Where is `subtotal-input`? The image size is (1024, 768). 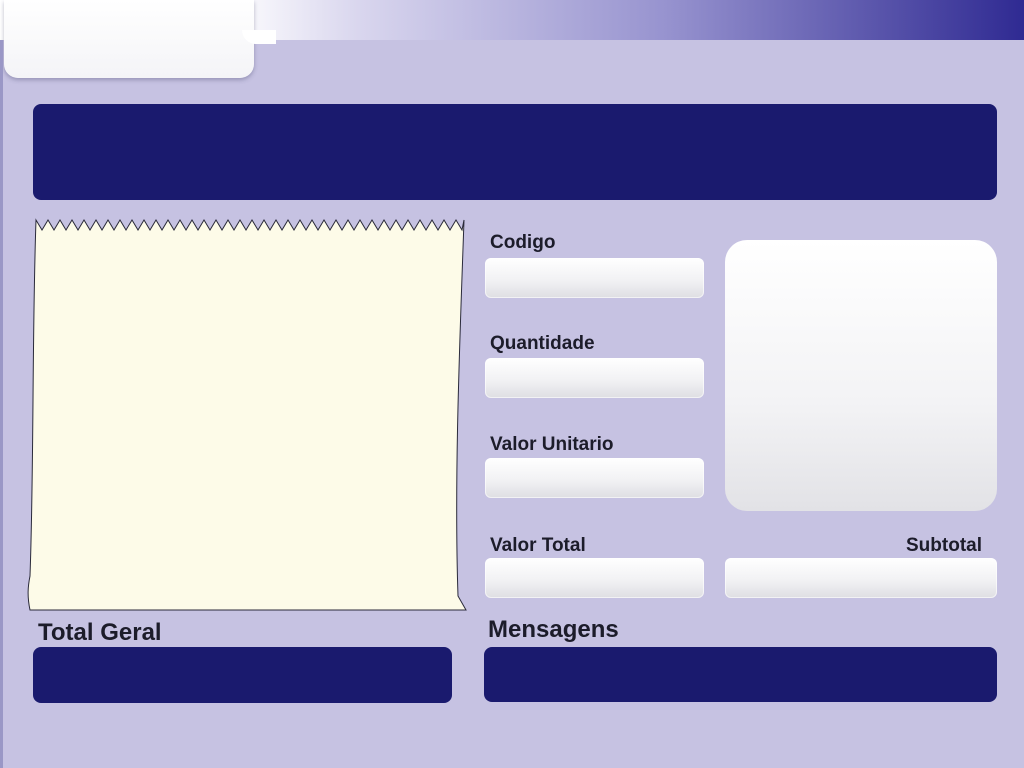
subtotal-input is located at coordinates (861, 578).